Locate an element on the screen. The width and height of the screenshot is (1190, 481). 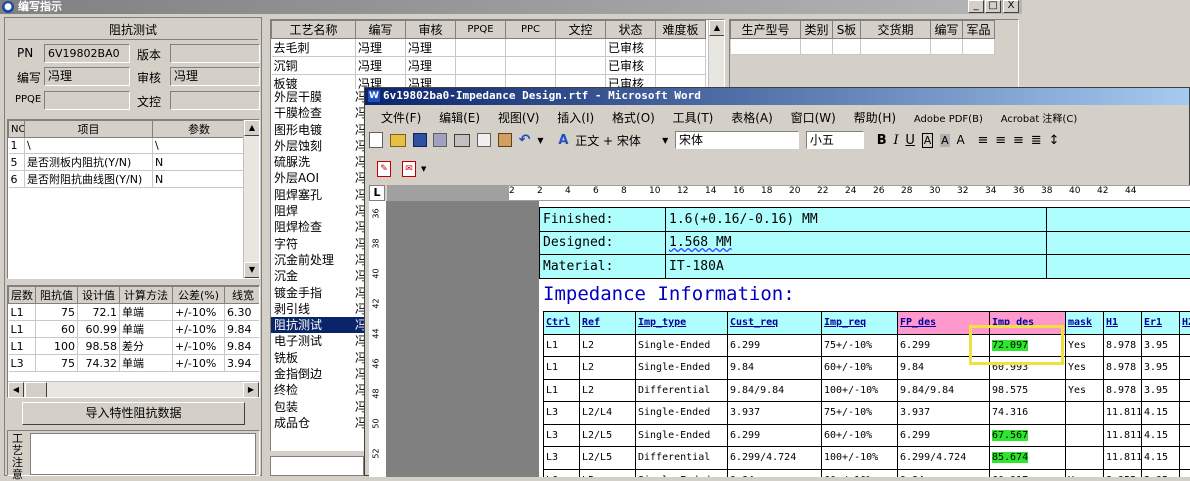
process-item: 金指倒边冯 is located at coordinates (317, 374).